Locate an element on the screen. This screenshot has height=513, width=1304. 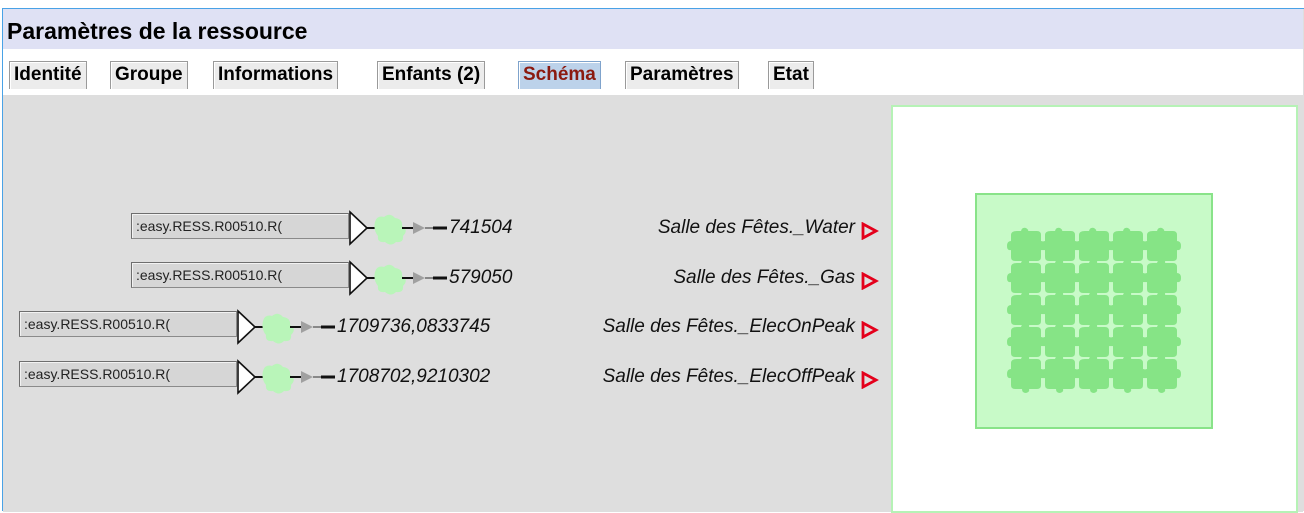
puzzle-grid-icon is located at coordinates (1094, 310).